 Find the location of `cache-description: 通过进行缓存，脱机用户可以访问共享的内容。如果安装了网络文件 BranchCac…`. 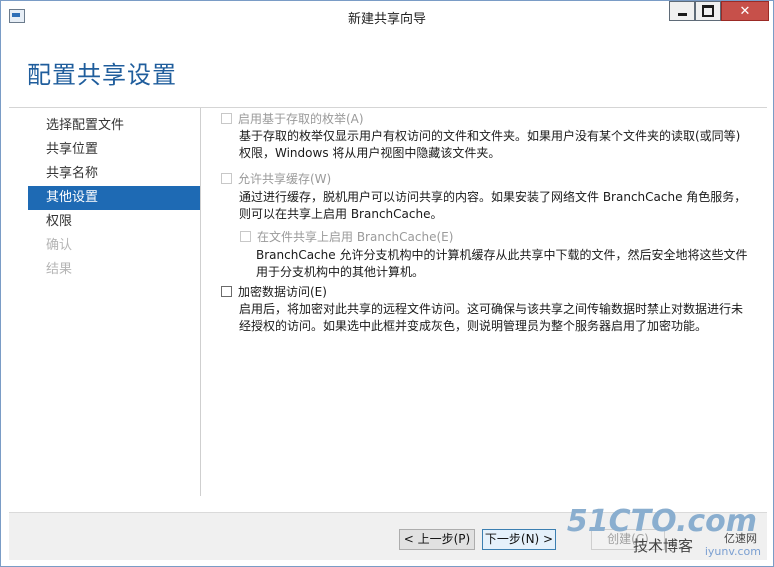

cache-description: 通过进行缓存，脱机用户可以访问共享的内容。如果安装了网络文件 BranchCac… is located at coordinates (493, 205).